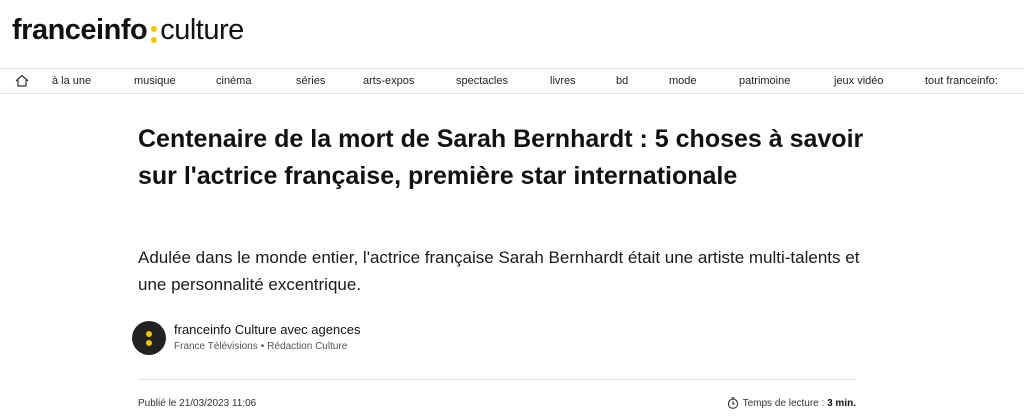 This screenshot has width=1024, height=419. Describe the element at coordinates (154, 30) in the screenshot. I see `logo-colon` at that location.